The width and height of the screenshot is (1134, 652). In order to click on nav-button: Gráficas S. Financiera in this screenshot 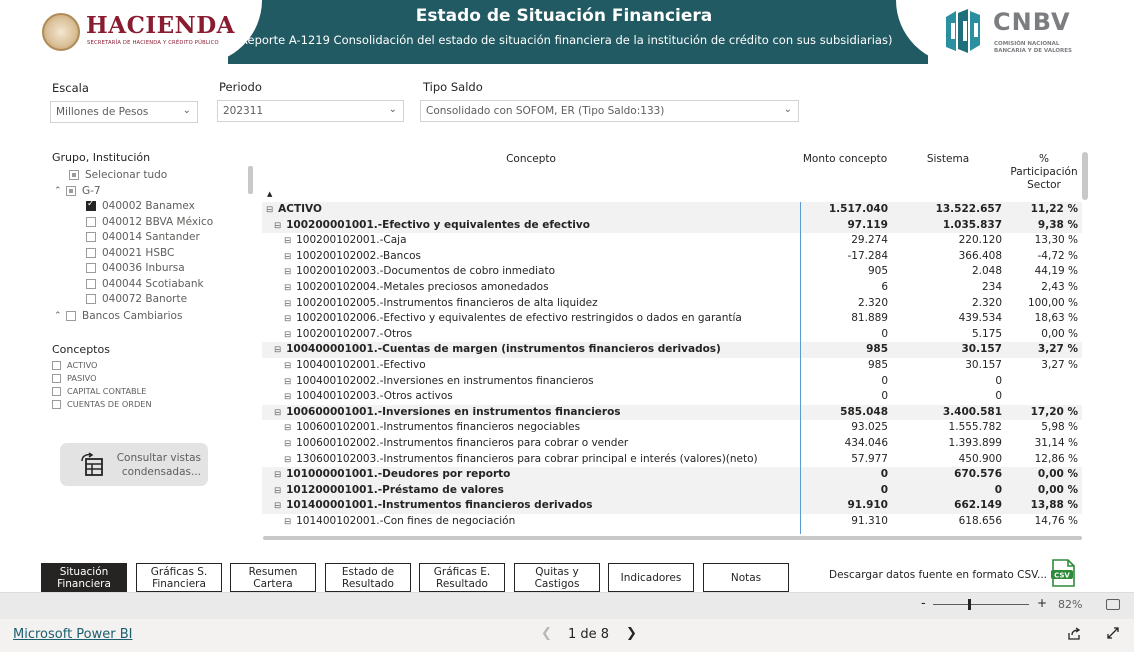, I will do `click(179, 577)`.